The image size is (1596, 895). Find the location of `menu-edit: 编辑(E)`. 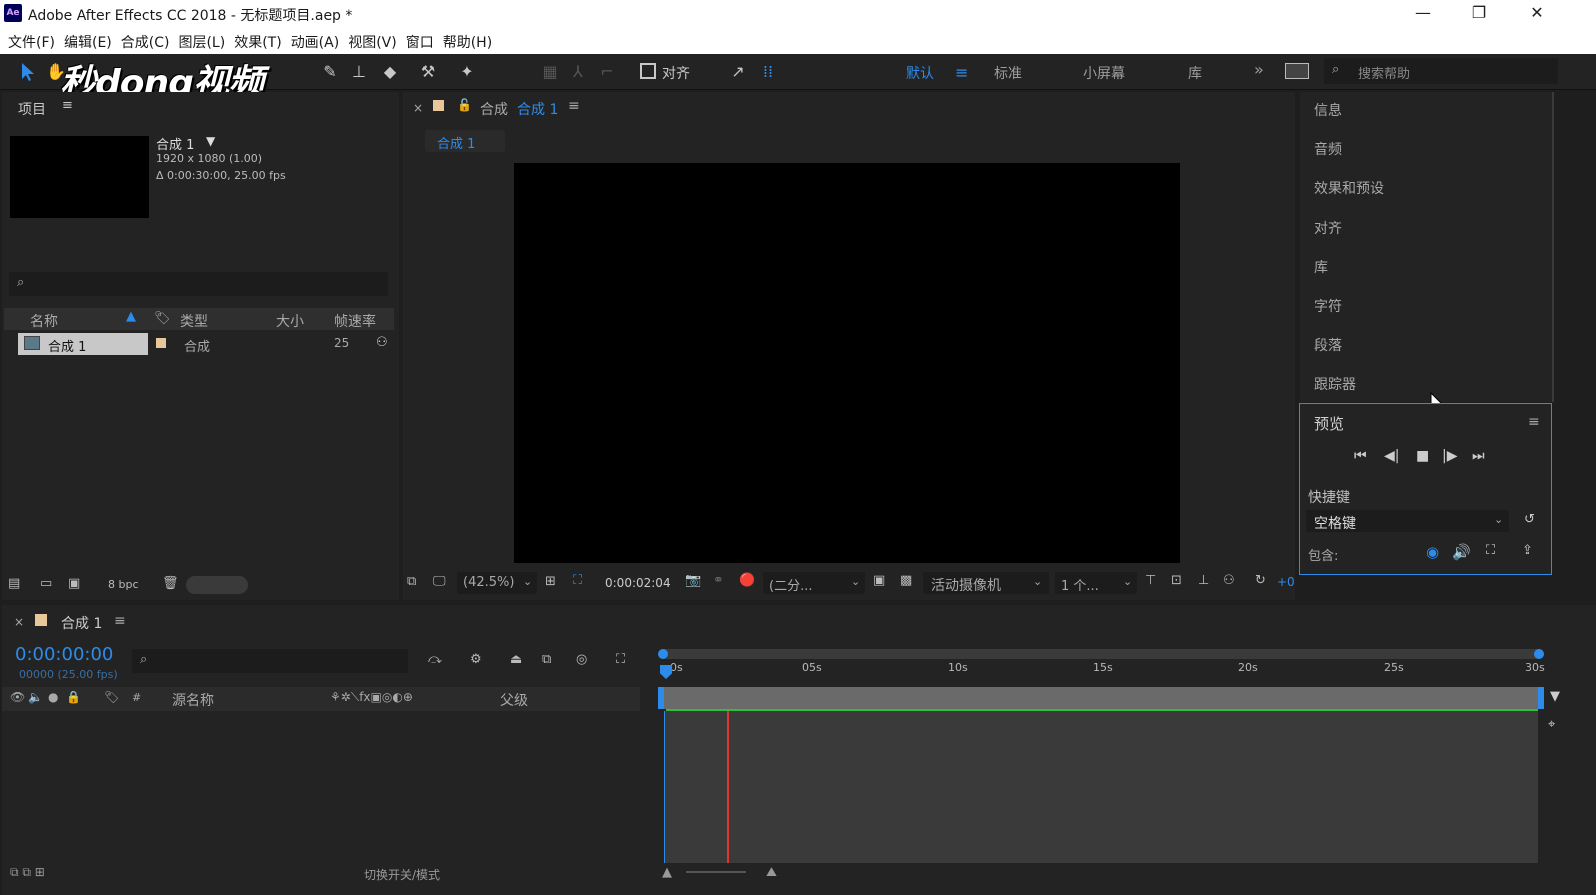

menu-edit: 编辑(E) is located at coordinates (90, 41).